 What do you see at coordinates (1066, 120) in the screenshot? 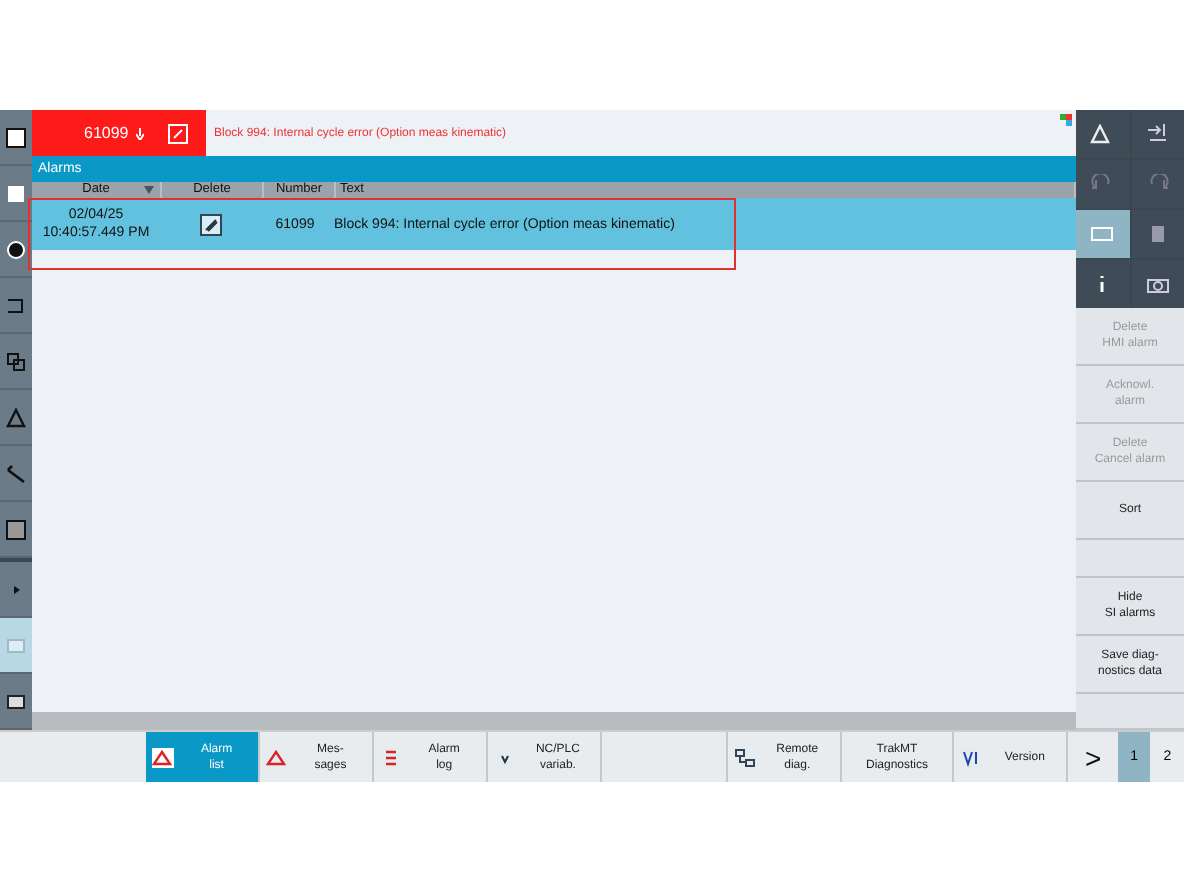
I see `status-icon` at bounding box center [1066, 120].